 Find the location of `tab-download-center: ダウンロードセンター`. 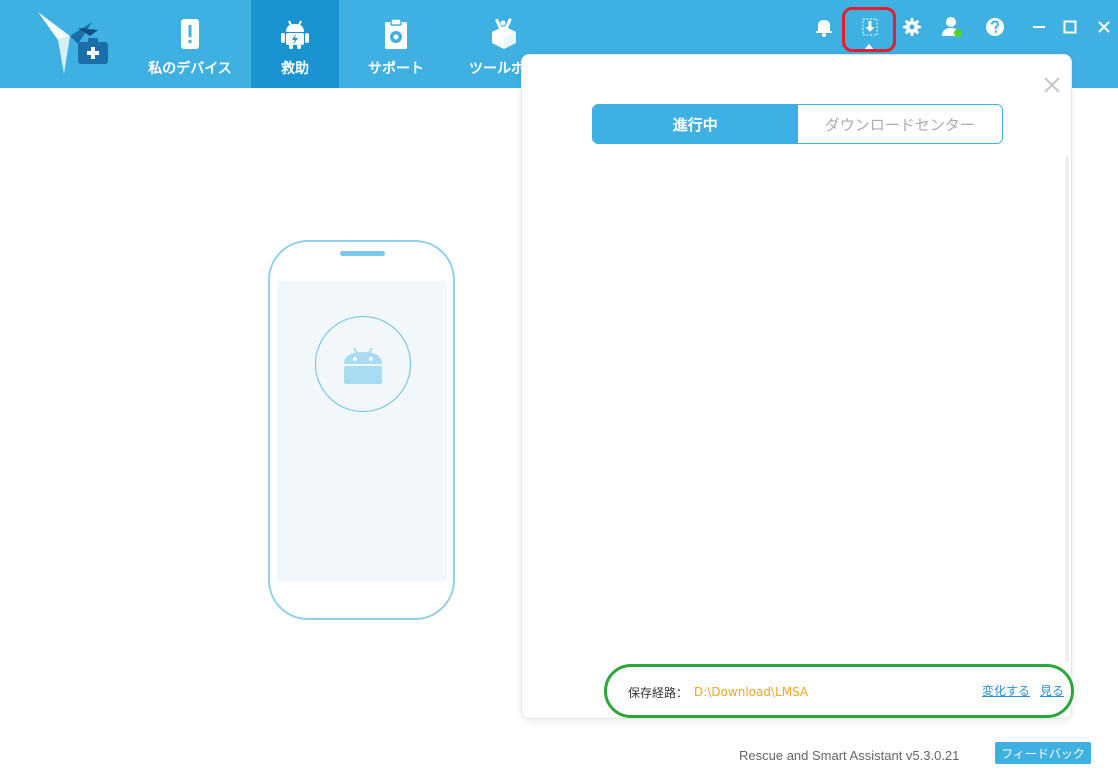

tab-download-center: ダウンロードセンター is located at coordinates (899, 124).